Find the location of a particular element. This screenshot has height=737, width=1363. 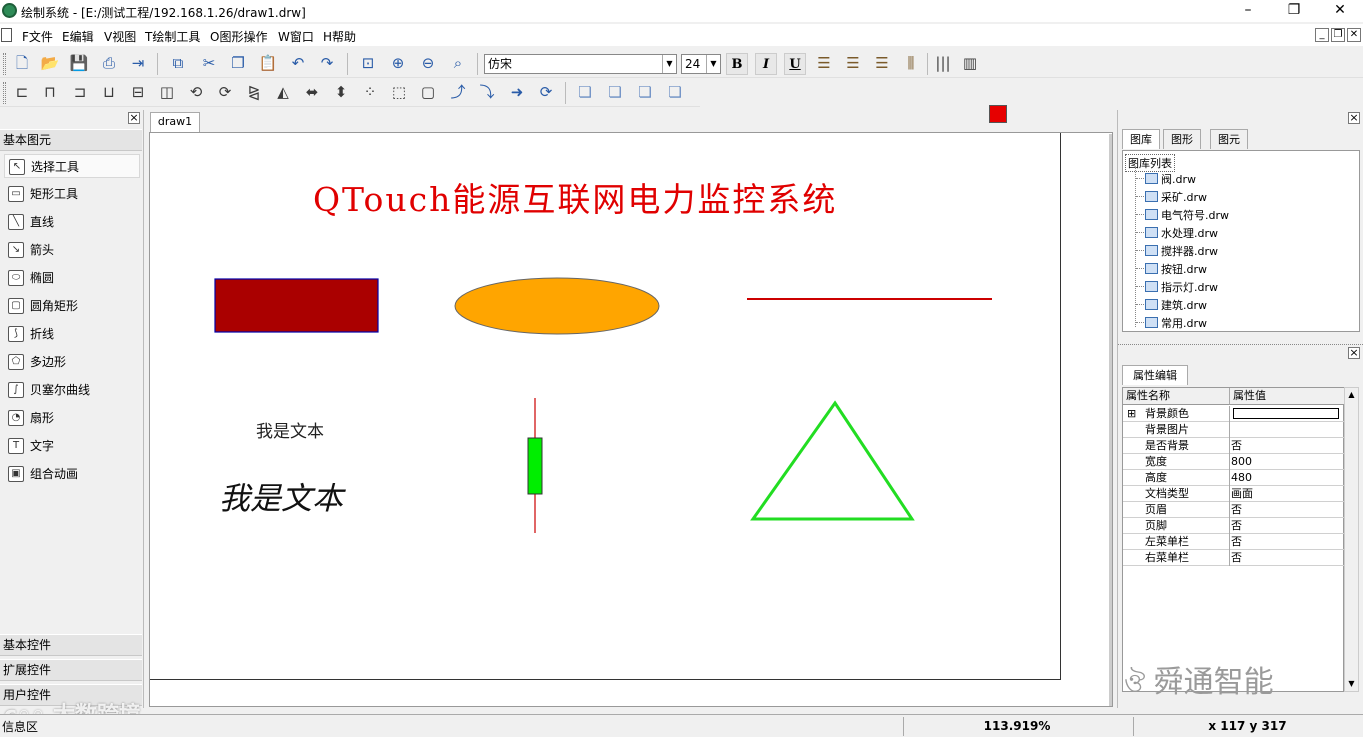

title-text-shape: QTouch能源互联网电力监控系统 is located at coordinates (575, 199).